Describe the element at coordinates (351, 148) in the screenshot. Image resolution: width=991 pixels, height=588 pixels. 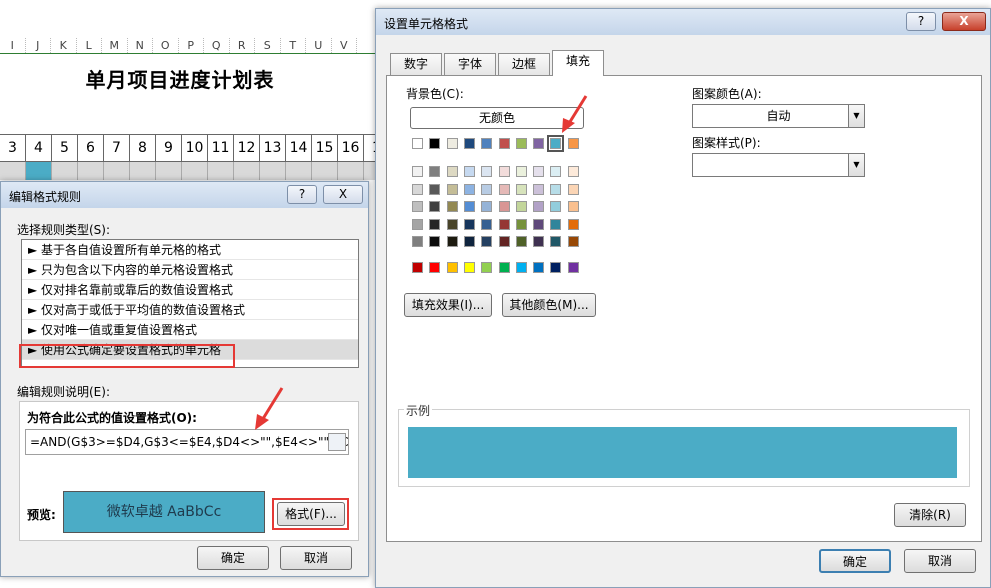
I see `day-cell: 16` at that location.